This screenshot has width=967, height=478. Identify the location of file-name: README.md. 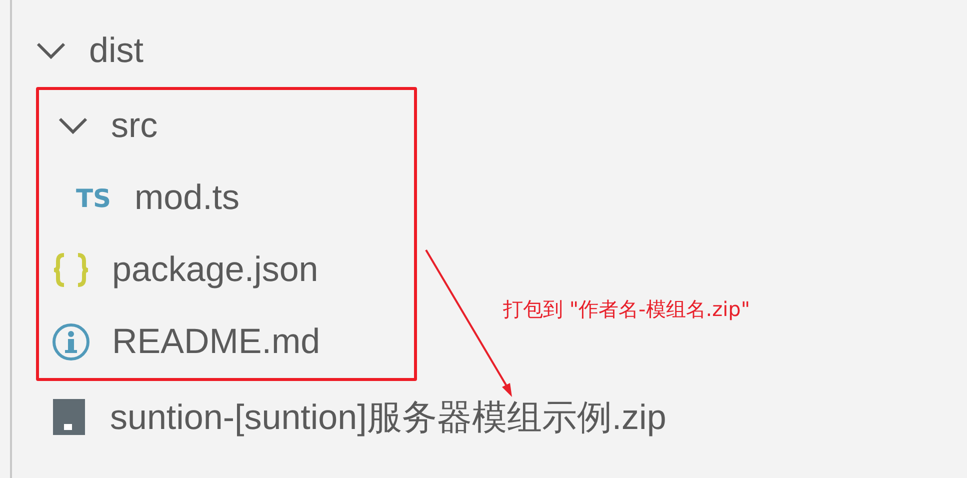
(216, 342).